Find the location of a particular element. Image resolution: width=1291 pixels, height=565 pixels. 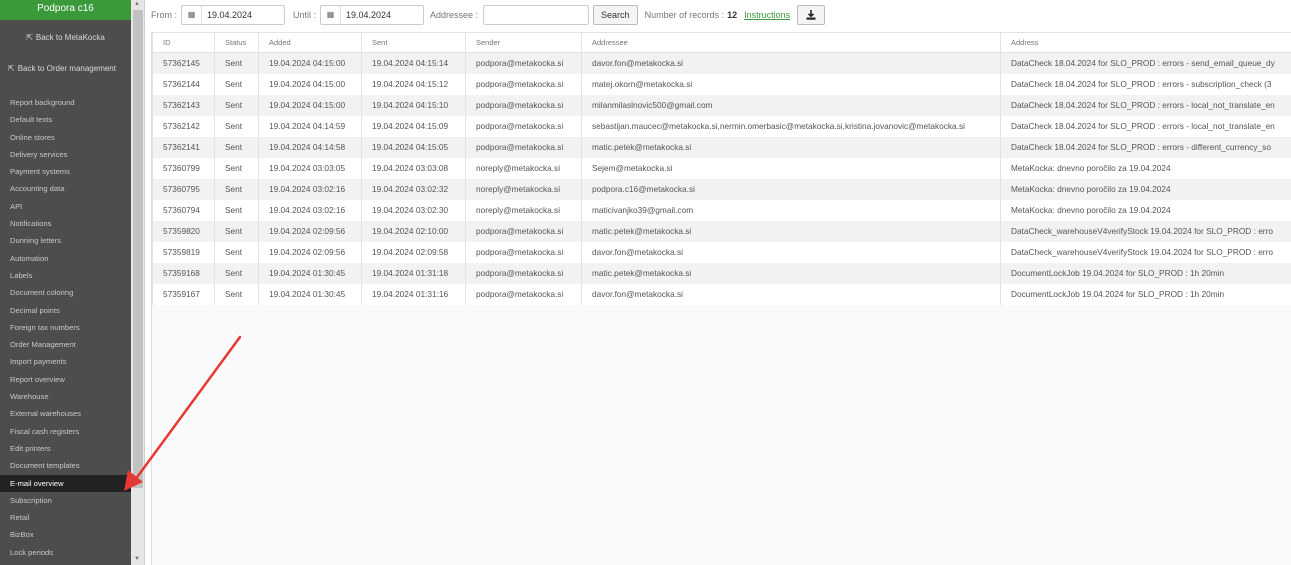

scrollbar-thumb is located at coordinates (138, 249).